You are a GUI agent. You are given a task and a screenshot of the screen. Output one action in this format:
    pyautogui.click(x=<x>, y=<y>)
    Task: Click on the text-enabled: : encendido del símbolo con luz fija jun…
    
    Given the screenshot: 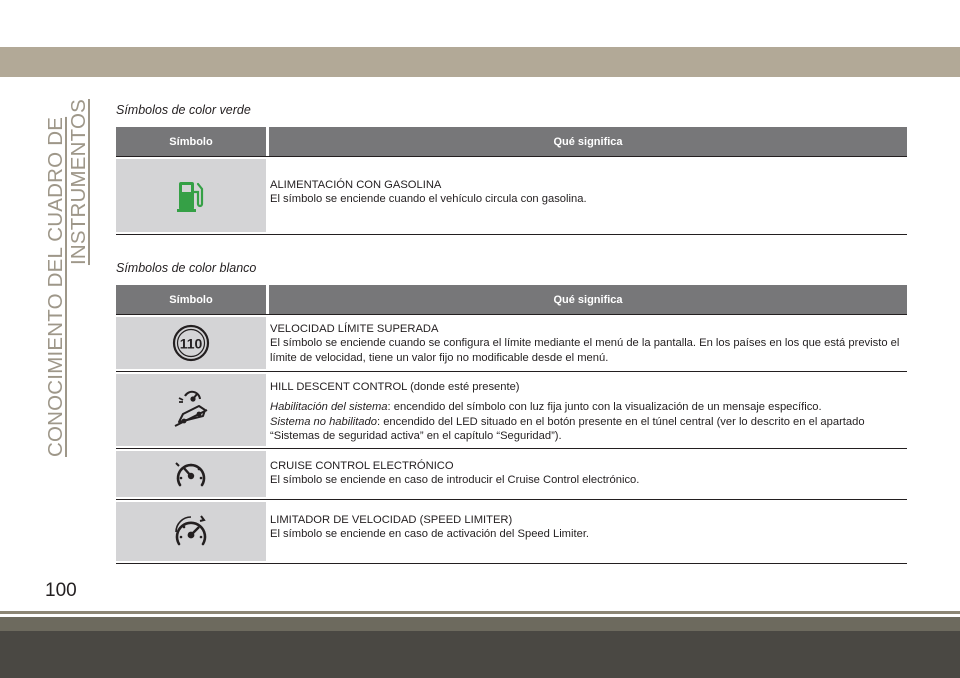 What is the action you would take?
    pyautogui.click(x=604, y=407)
    